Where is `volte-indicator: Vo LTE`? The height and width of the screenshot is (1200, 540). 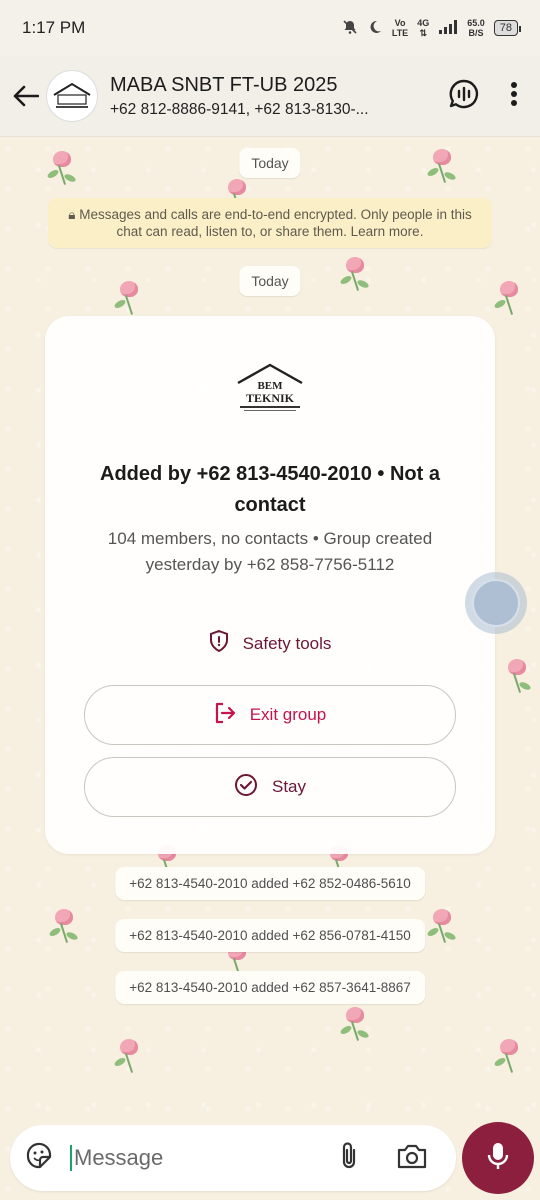
volte-indicator: Vo LTE is located at coordinates (400, 28).